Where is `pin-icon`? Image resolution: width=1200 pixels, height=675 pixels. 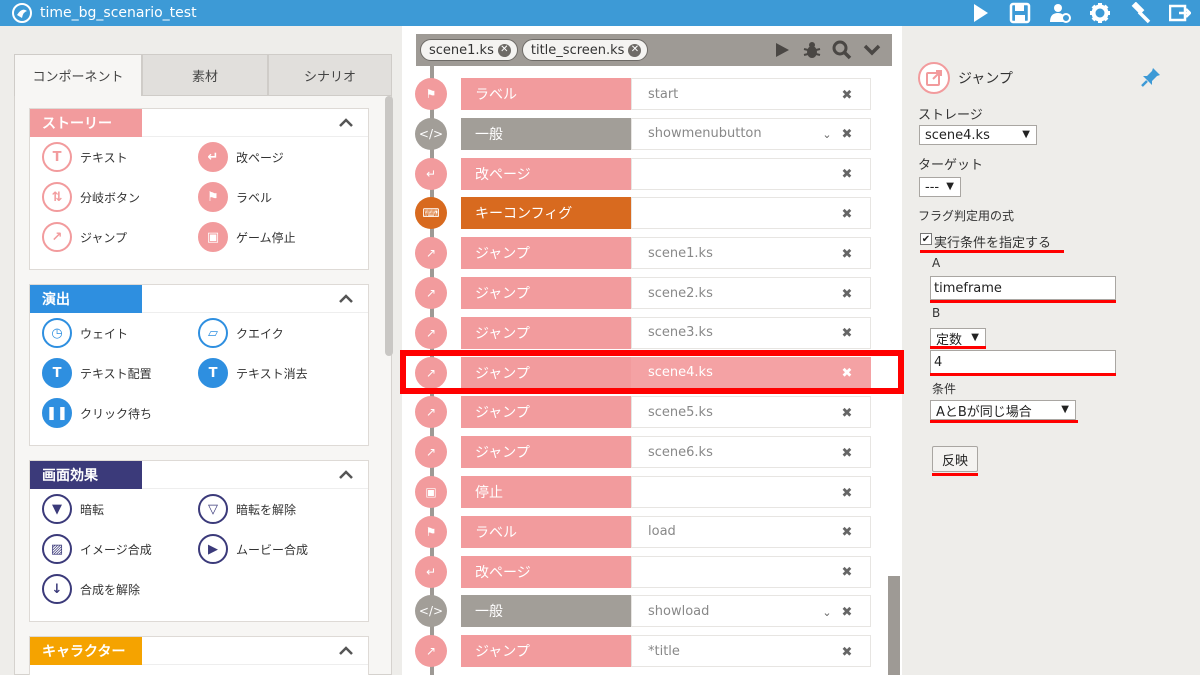 pin-icon is located at coordinates (1151, 77).